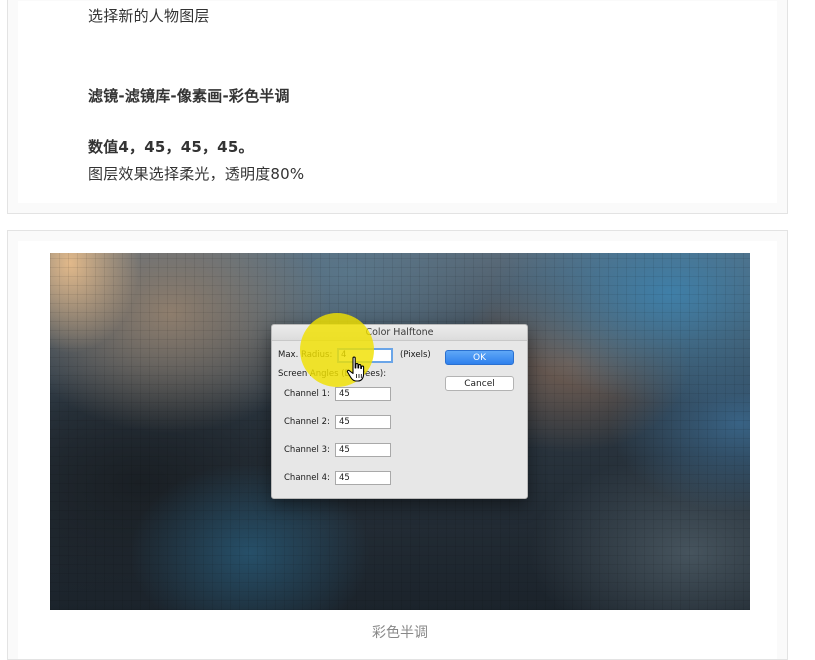 Image resolution: width=815 pixels, height=660 pixels. What do you see at coordinates (363, 450) in the screenshot?
I see `channel-3-input: 45` at bounding box center [363, 450].